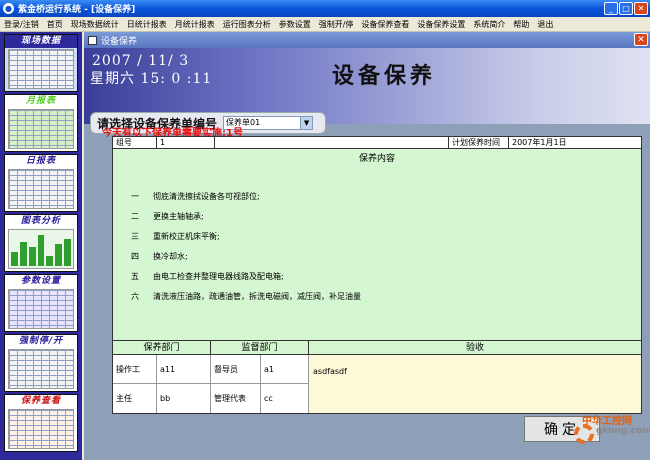  I want to click on sidebar-item-label: 图表分析, so click(40, 221).